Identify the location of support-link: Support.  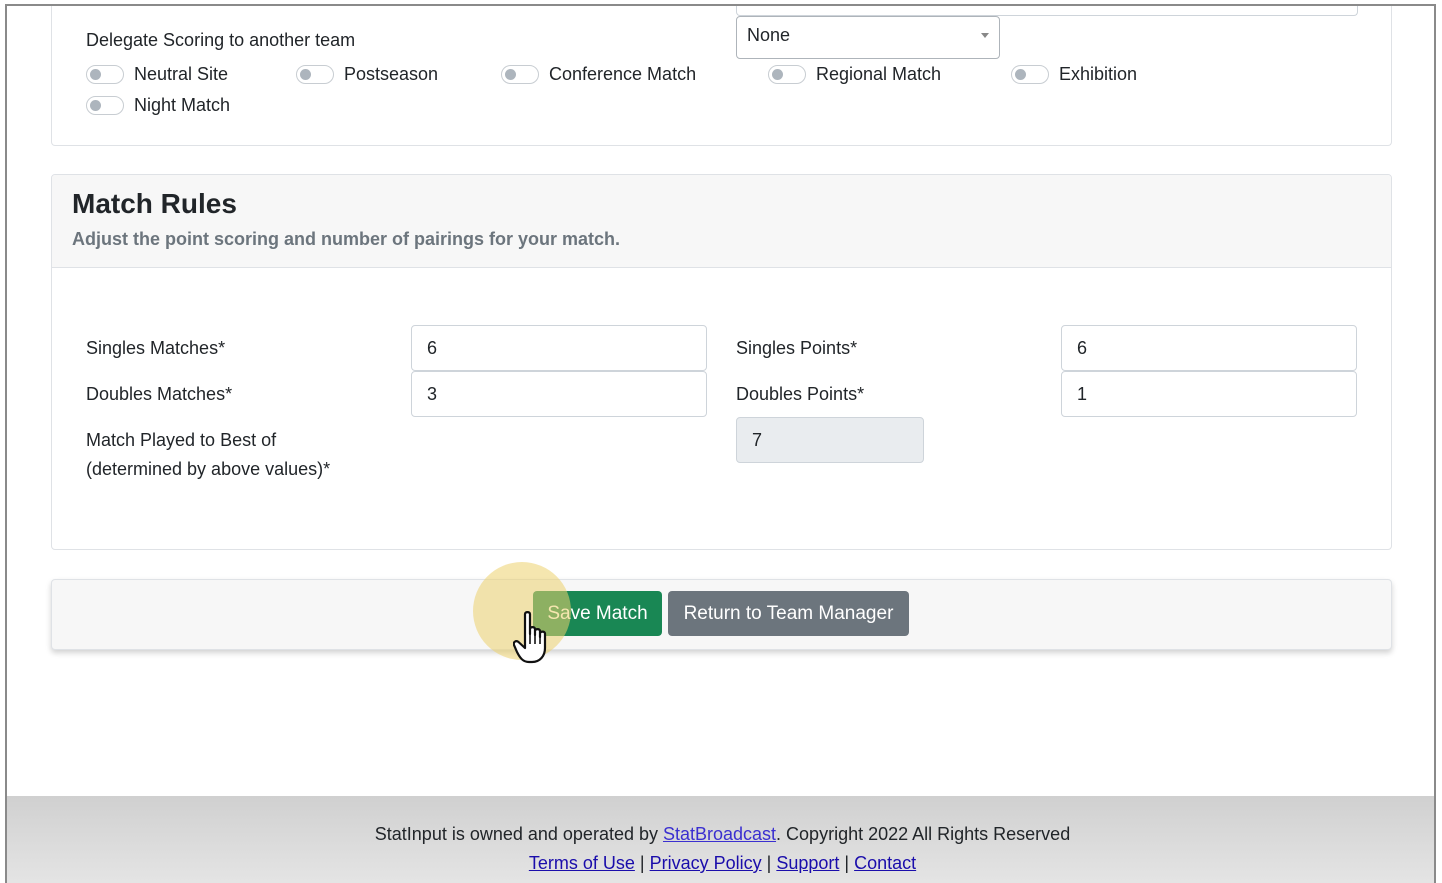
(807, 863).